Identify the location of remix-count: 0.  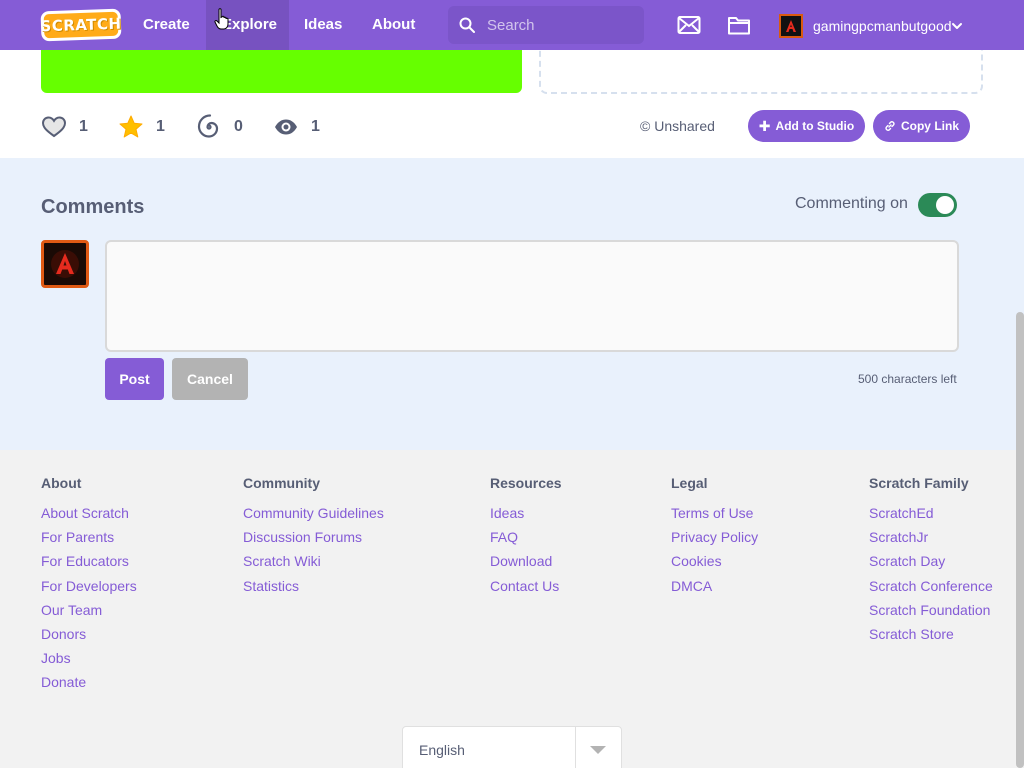
(238, 126).